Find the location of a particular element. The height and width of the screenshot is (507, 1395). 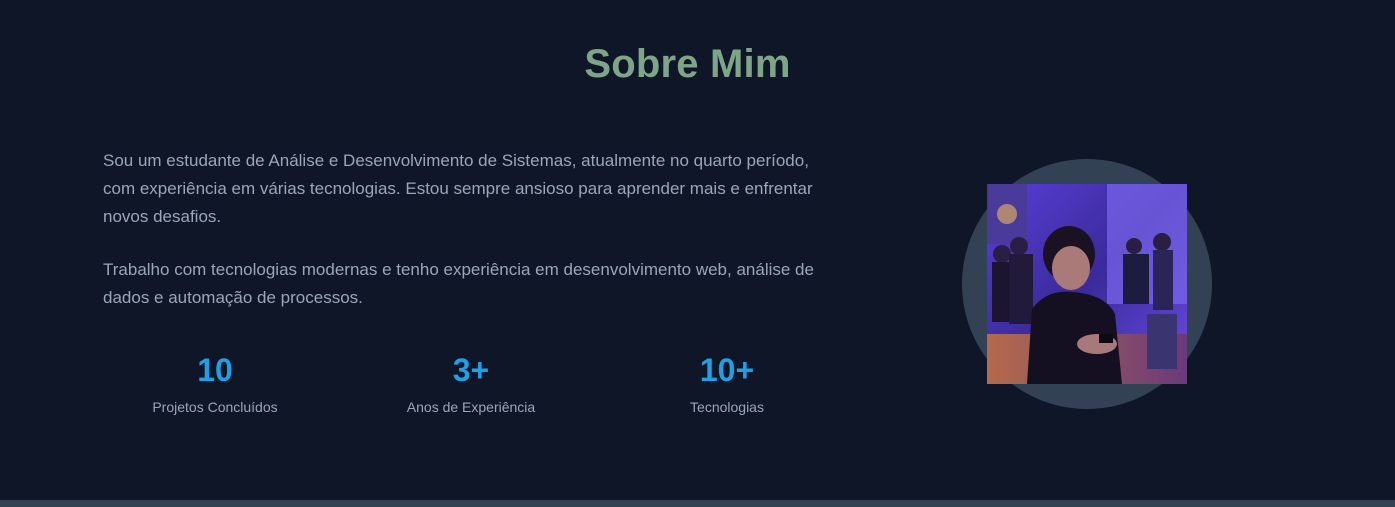

stat-value: 3+ is located at coordinates (471, 370).